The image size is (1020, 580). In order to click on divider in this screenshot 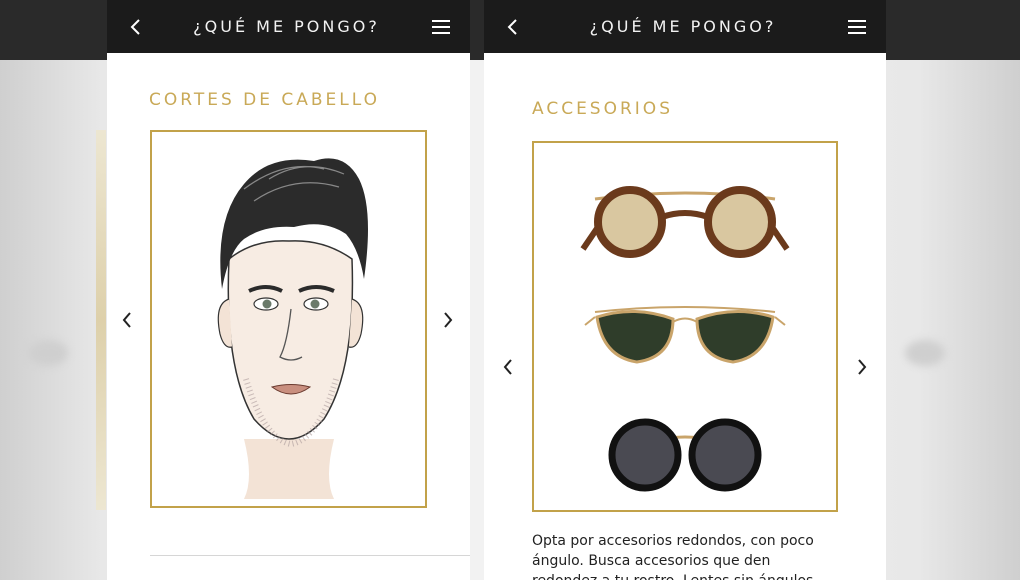, I will do `click(310, 555)`.